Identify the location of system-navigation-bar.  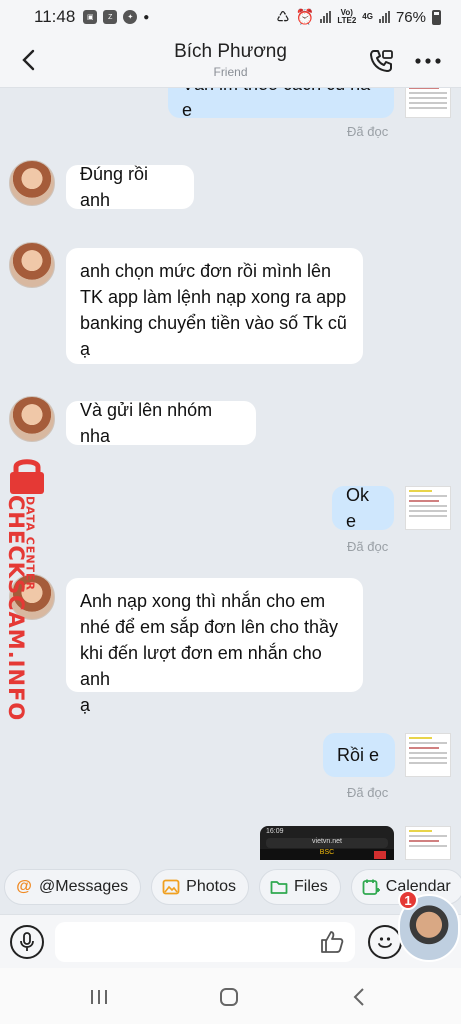
(230, 996).